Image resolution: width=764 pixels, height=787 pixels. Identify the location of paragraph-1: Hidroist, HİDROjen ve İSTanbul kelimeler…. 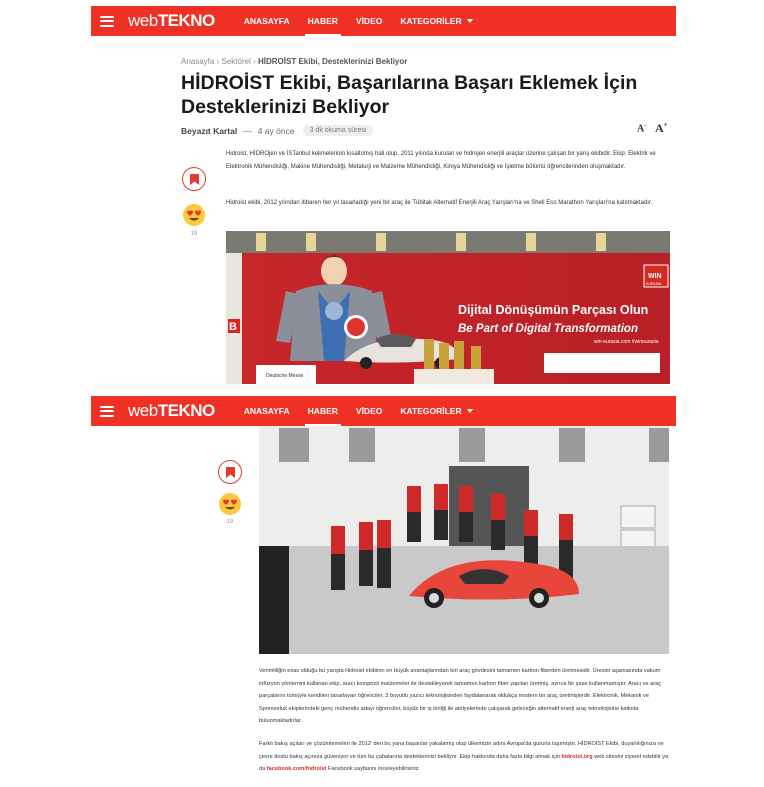
(441, 160).